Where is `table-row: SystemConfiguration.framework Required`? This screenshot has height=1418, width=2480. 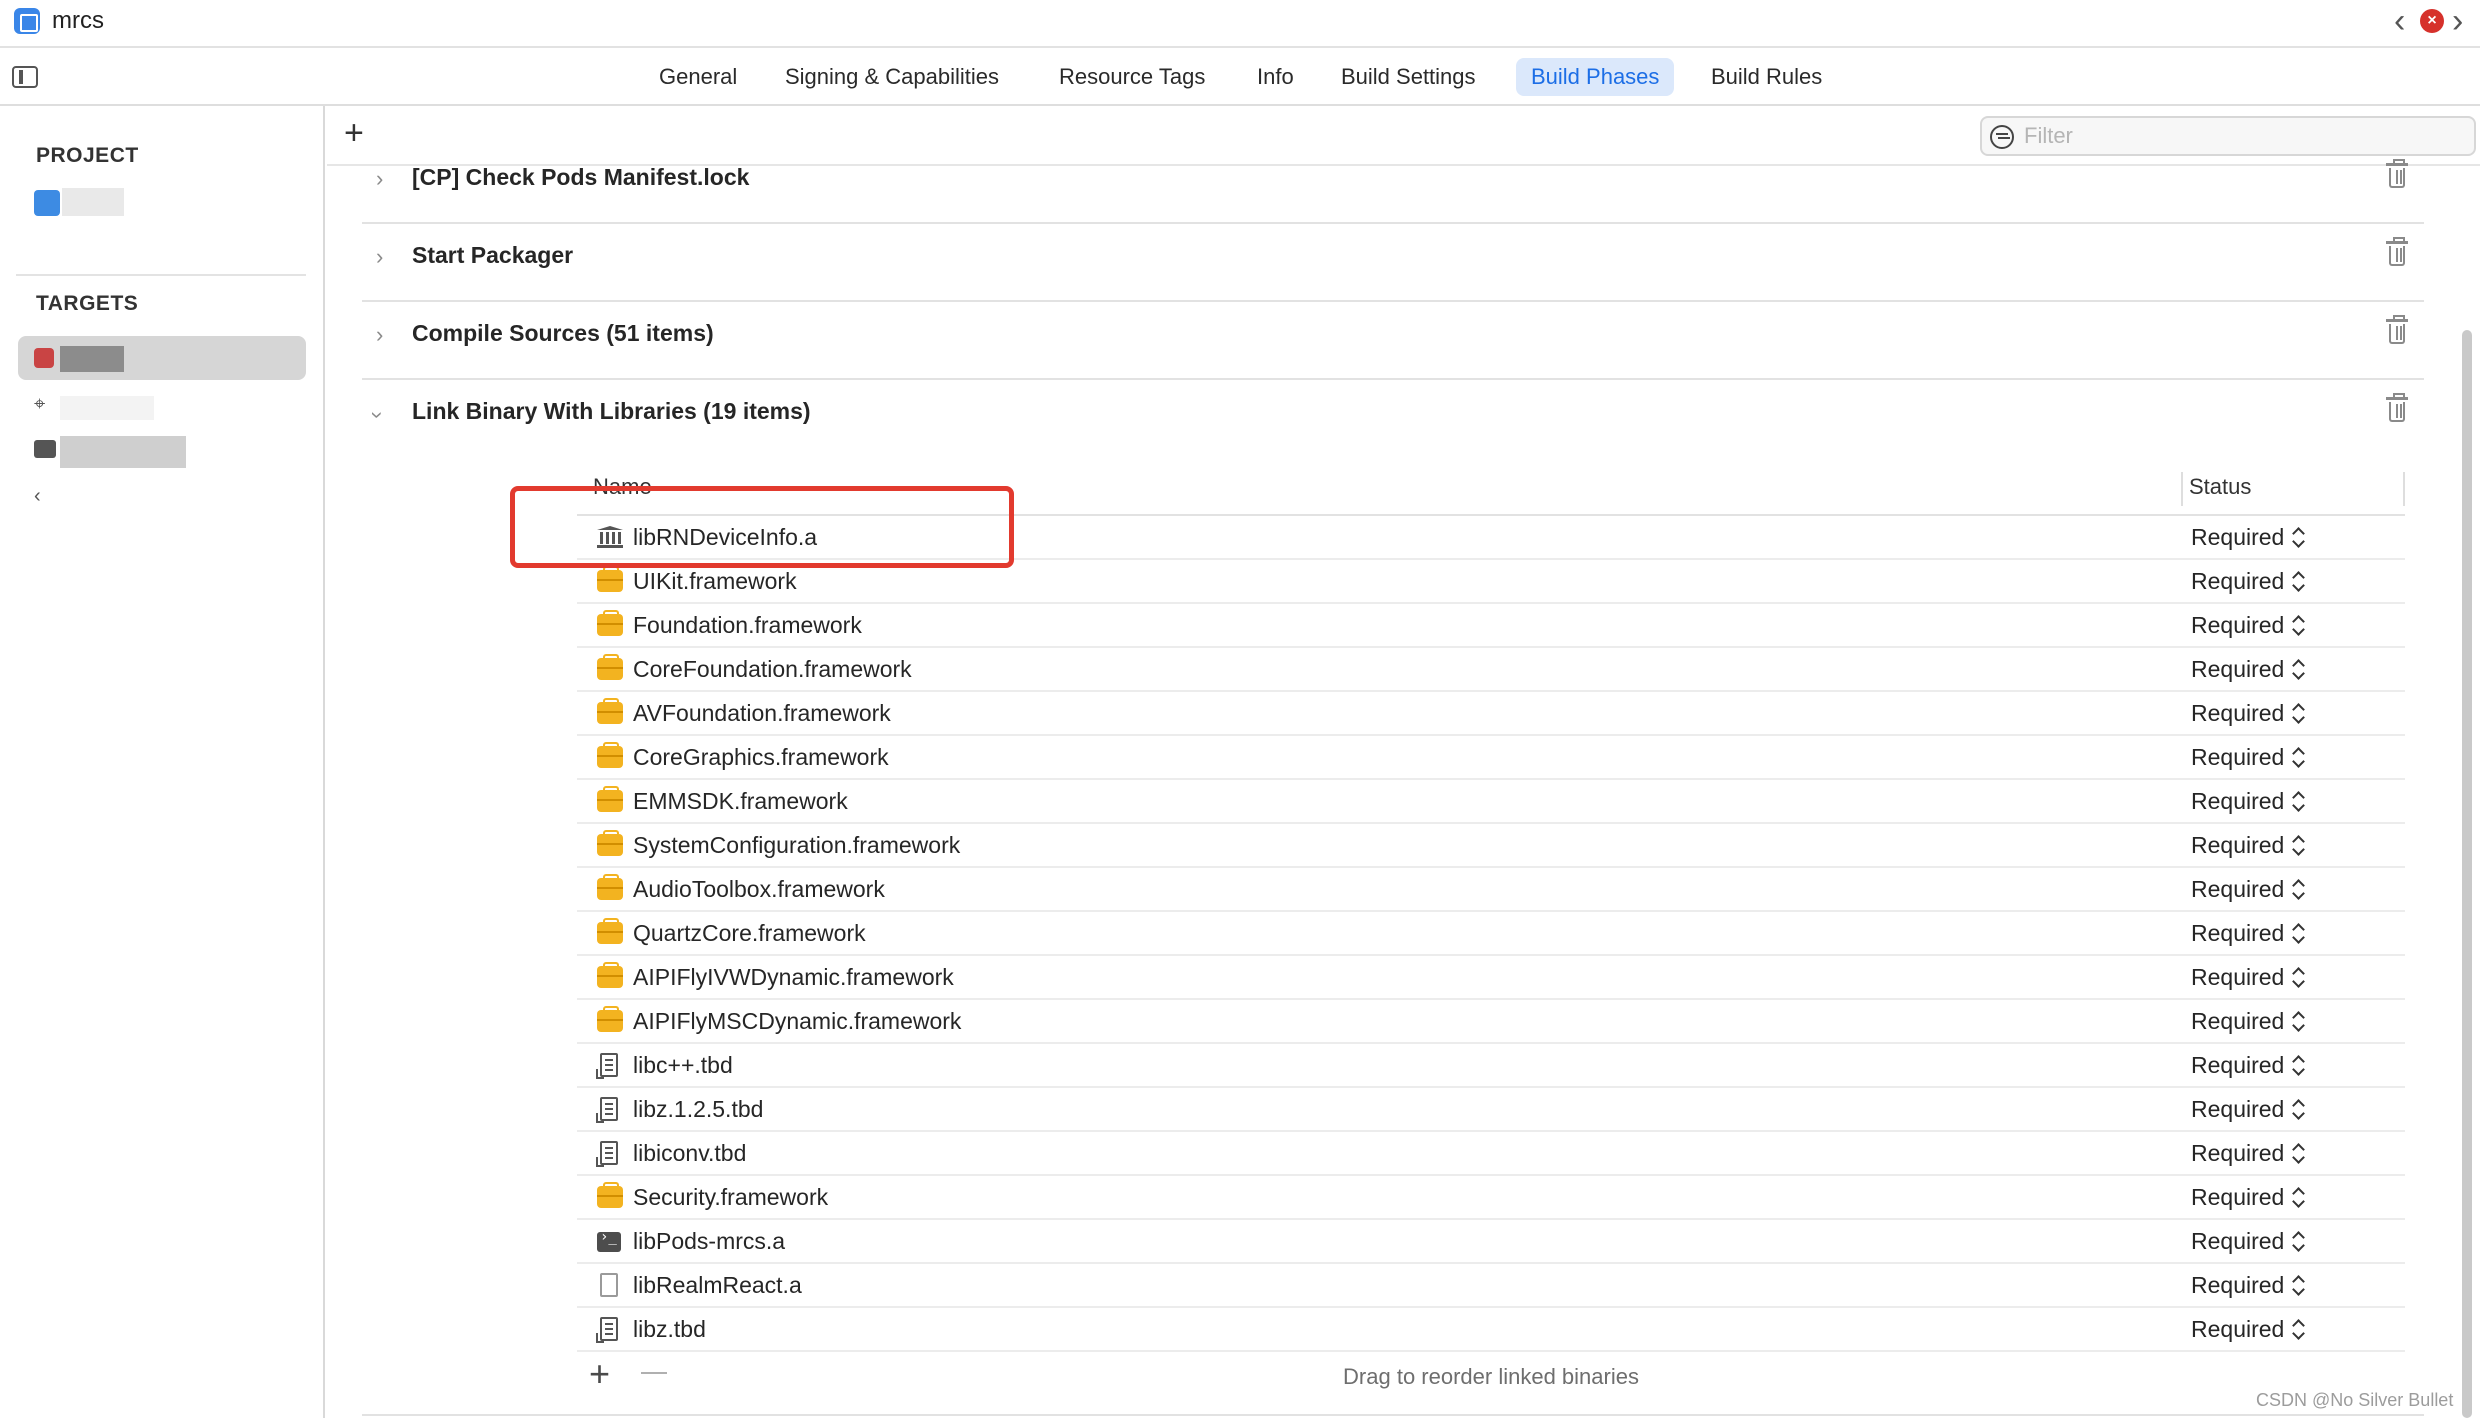 table-row: SystemConfiguration.framework Required is located at coordinates (1491, 846).